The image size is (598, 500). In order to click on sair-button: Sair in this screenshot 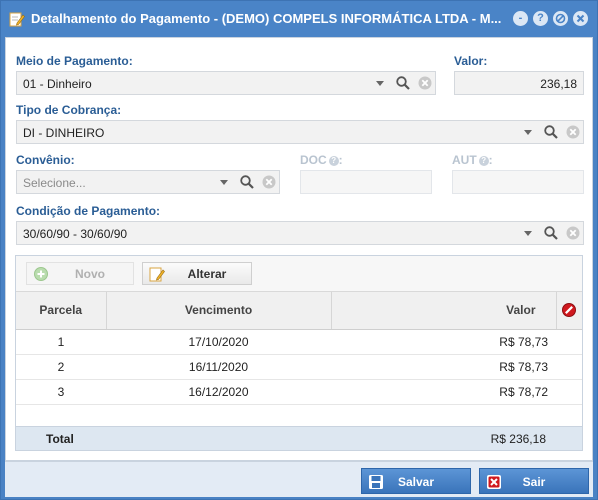, I will do `click(534, 481)`.